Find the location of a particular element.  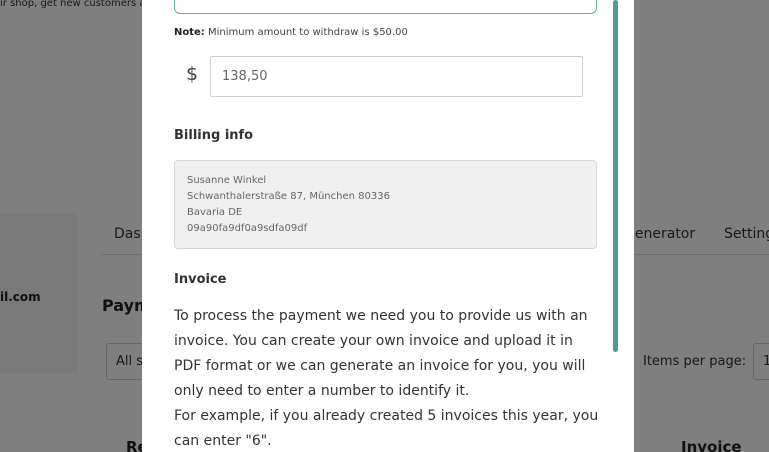

note-label: Note: is located at coordinates (189, 32).